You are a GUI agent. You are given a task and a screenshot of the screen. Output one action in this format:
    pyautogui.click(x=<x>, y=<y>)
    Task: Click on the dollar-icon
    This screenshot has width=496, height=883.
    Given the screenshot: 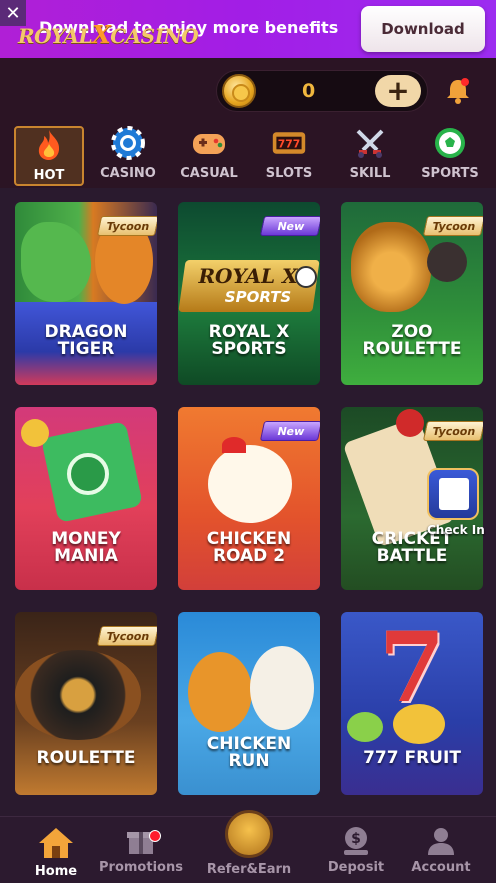 What is the action you would take?
    pyautogui.click(x=88, y=474)
    